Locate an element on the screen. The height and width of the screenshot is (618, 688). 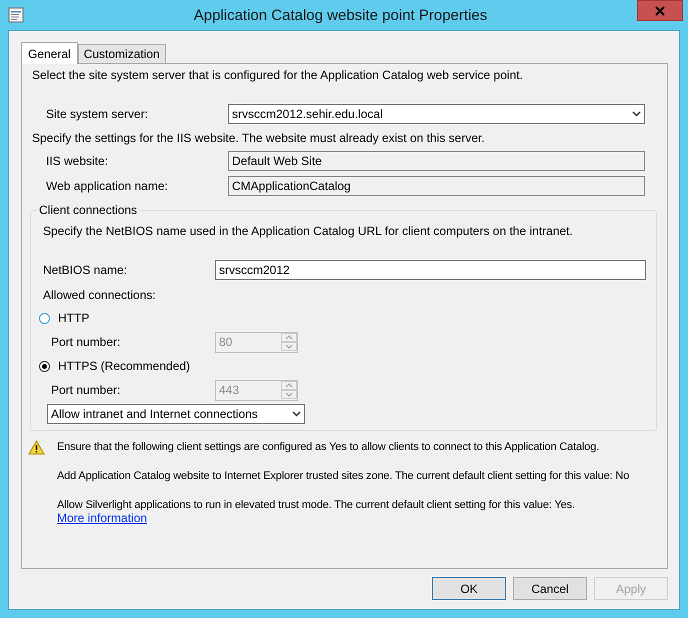
dialog-button: Cancel is located at coordinates (550, 588).